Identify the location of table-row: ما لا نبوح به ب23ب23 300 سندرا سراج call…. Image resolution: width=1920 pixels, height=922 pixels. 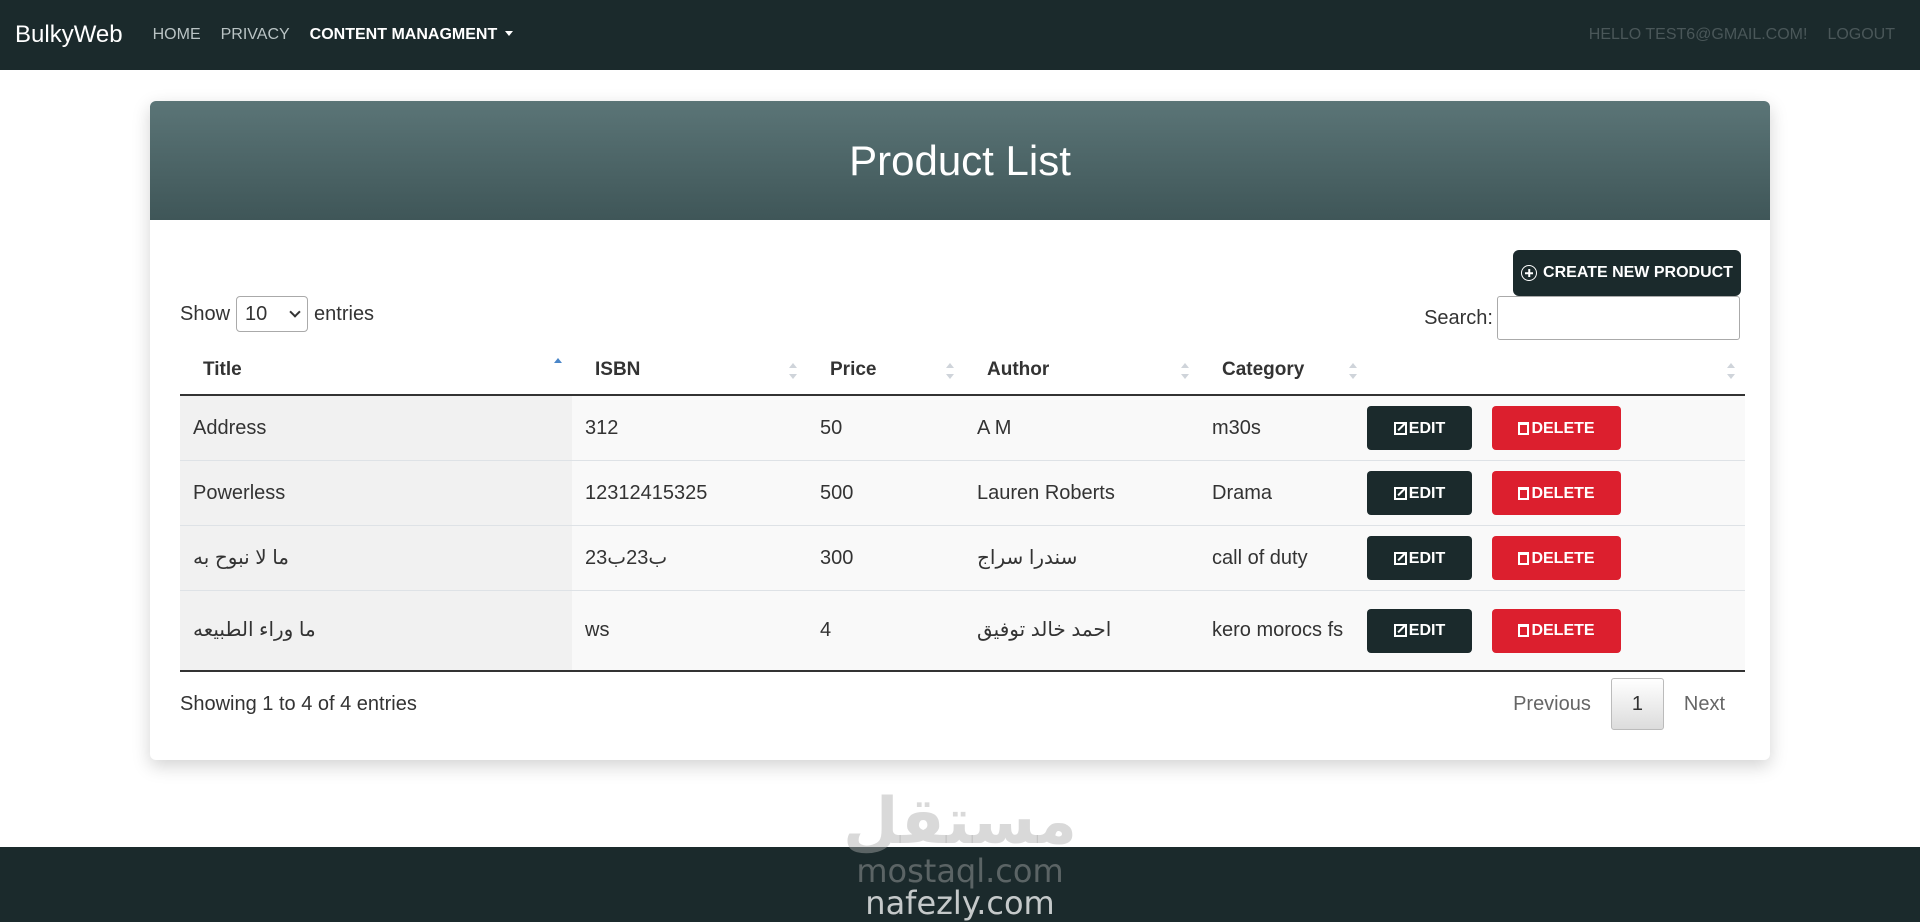
(962, 558).